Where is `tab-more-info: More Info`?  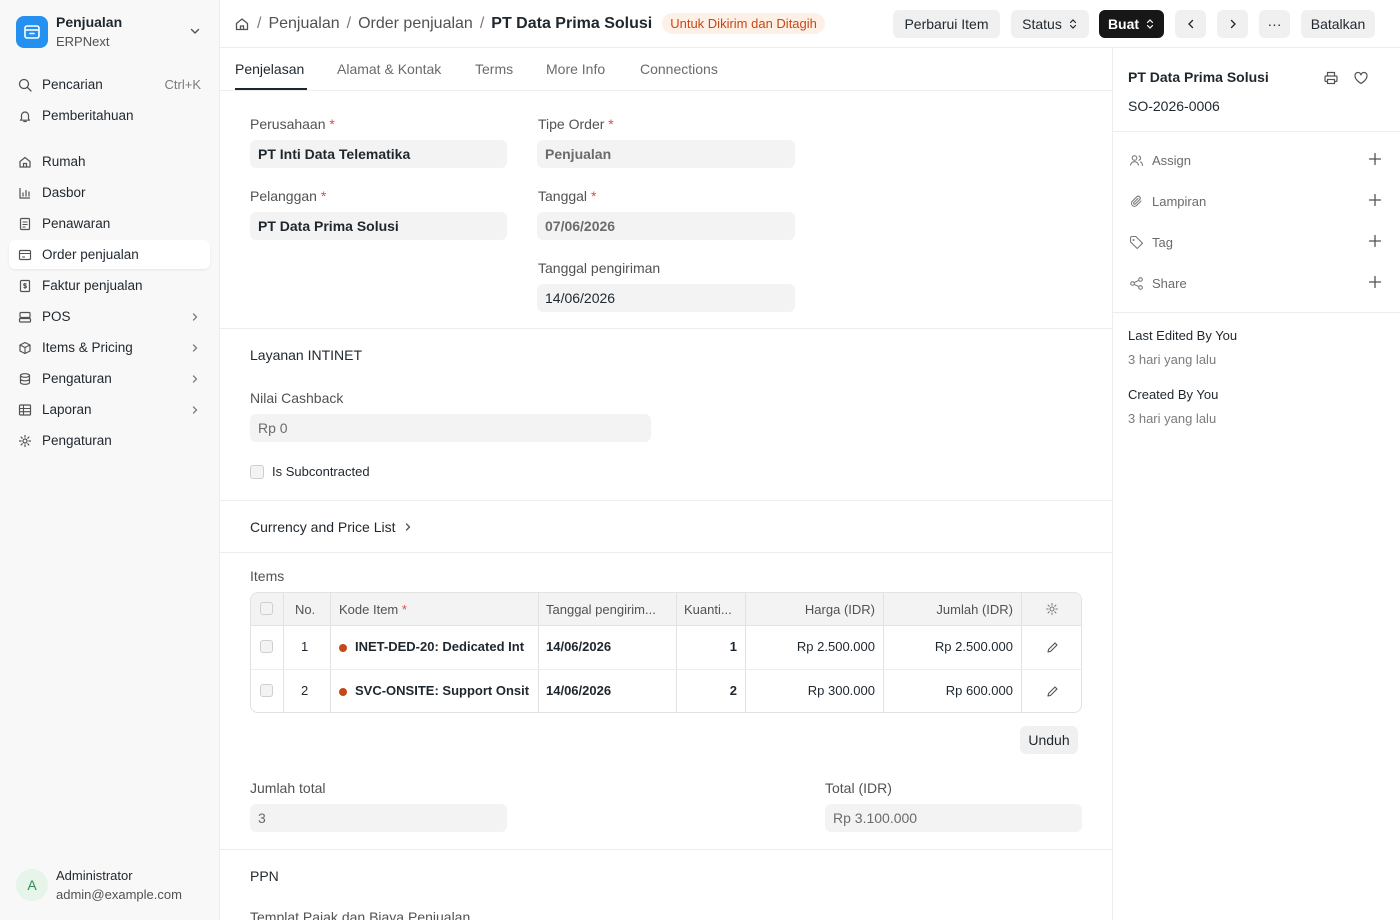
tab-more-info: More Info is located at coordinates (575, 69).